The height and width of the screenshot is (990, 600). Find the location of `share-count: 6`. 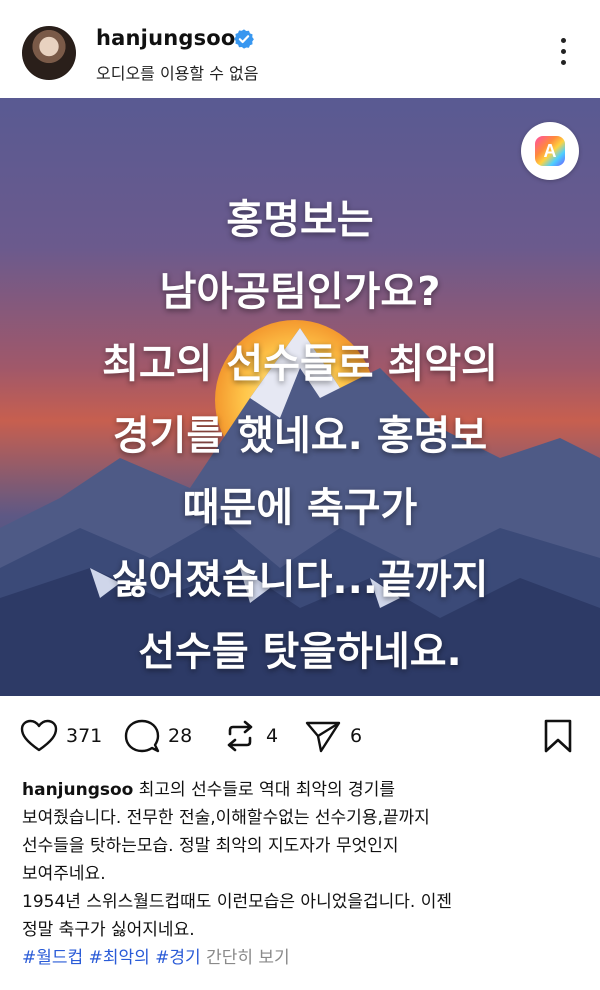

share-count: 6 is located at coordinates (356, 736).